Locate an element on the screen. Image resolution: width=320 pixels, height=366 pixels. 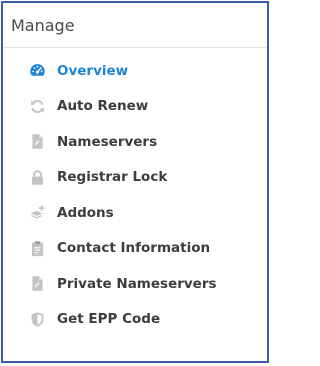
menu-item-label: Auto Renew is located at coordinates (103, 106).